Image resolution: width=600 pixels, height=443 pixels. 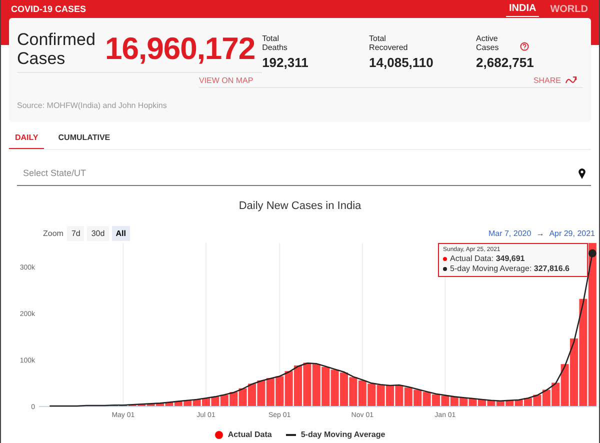 I want to click on tooltip-row-text: 5-day Moving Average: 327,816.6, so click(x=510, y=268).